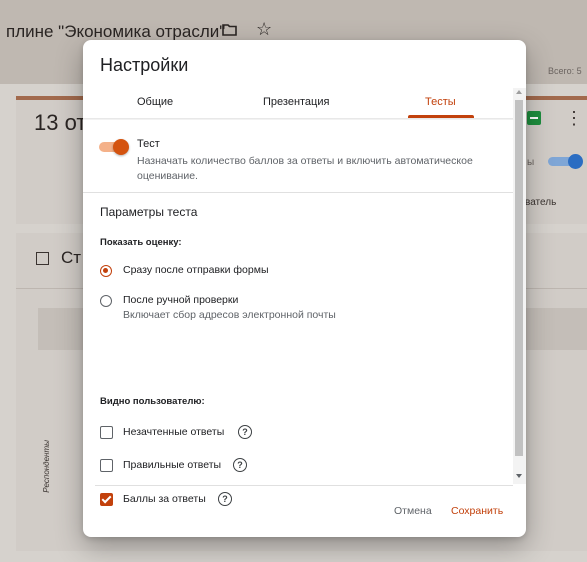 This screenshot has width=587, height=562. I want to click on more-vert-icon: ⋮, so click(574, 118).